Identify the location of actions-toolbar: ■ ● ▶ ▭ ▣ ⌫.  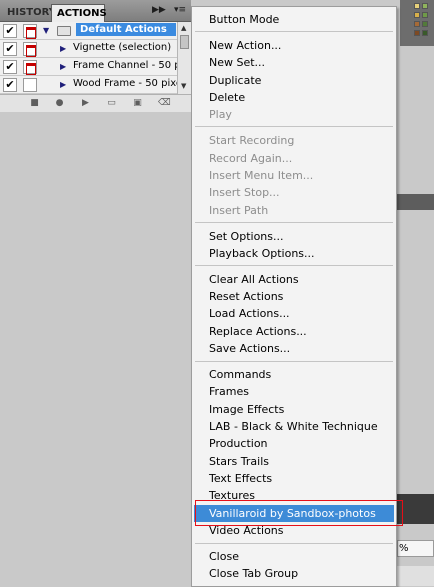
(95, 103).